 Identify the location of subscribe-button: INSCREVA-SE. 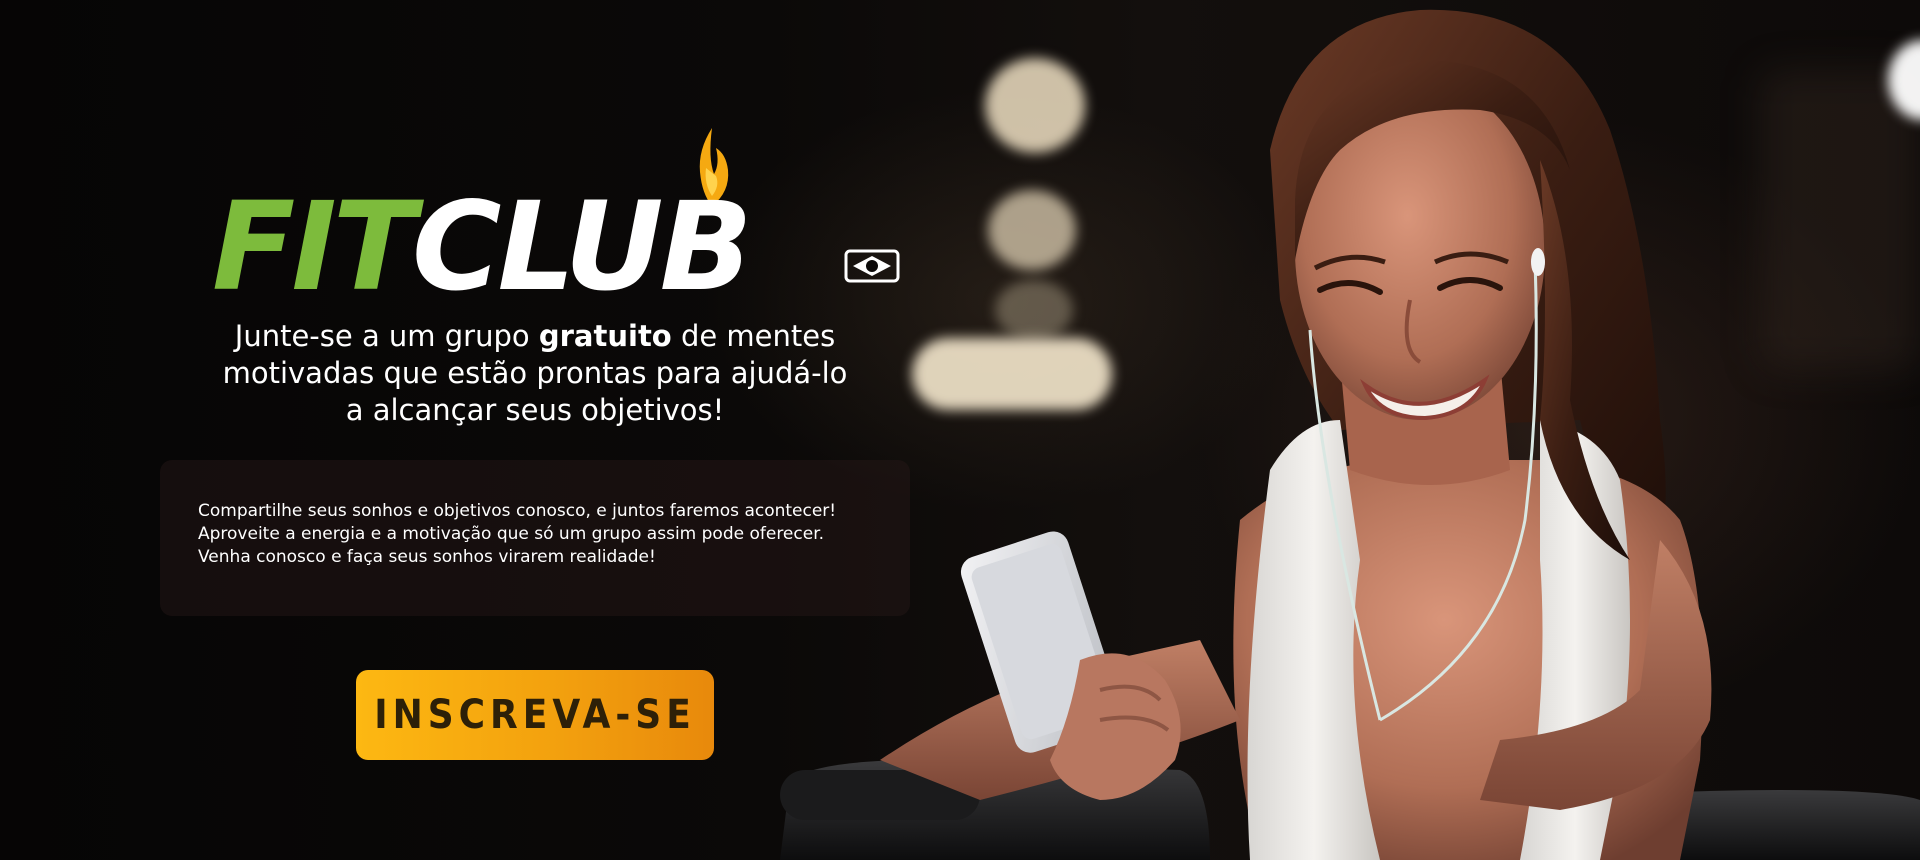
(535, 715).